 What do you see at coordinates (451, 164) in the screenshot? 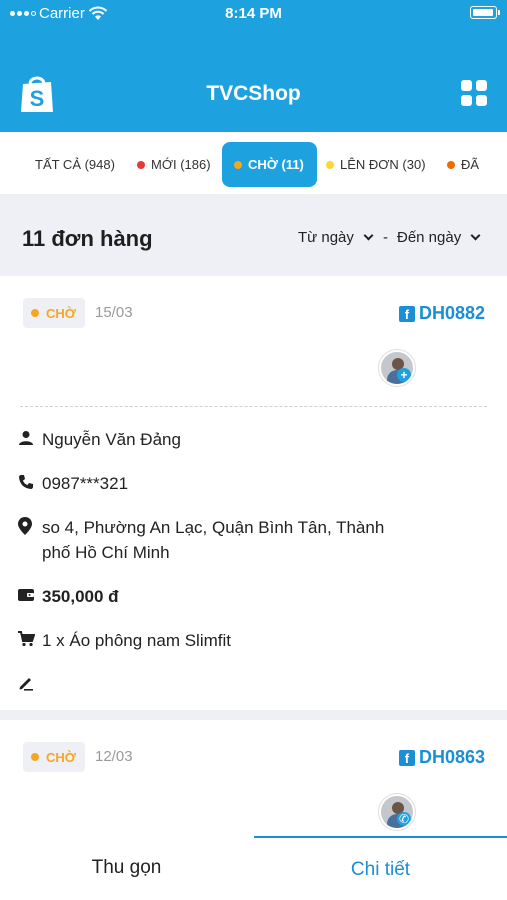
I see `dark-orange-dot-icon` at bounding box center [451, 164].